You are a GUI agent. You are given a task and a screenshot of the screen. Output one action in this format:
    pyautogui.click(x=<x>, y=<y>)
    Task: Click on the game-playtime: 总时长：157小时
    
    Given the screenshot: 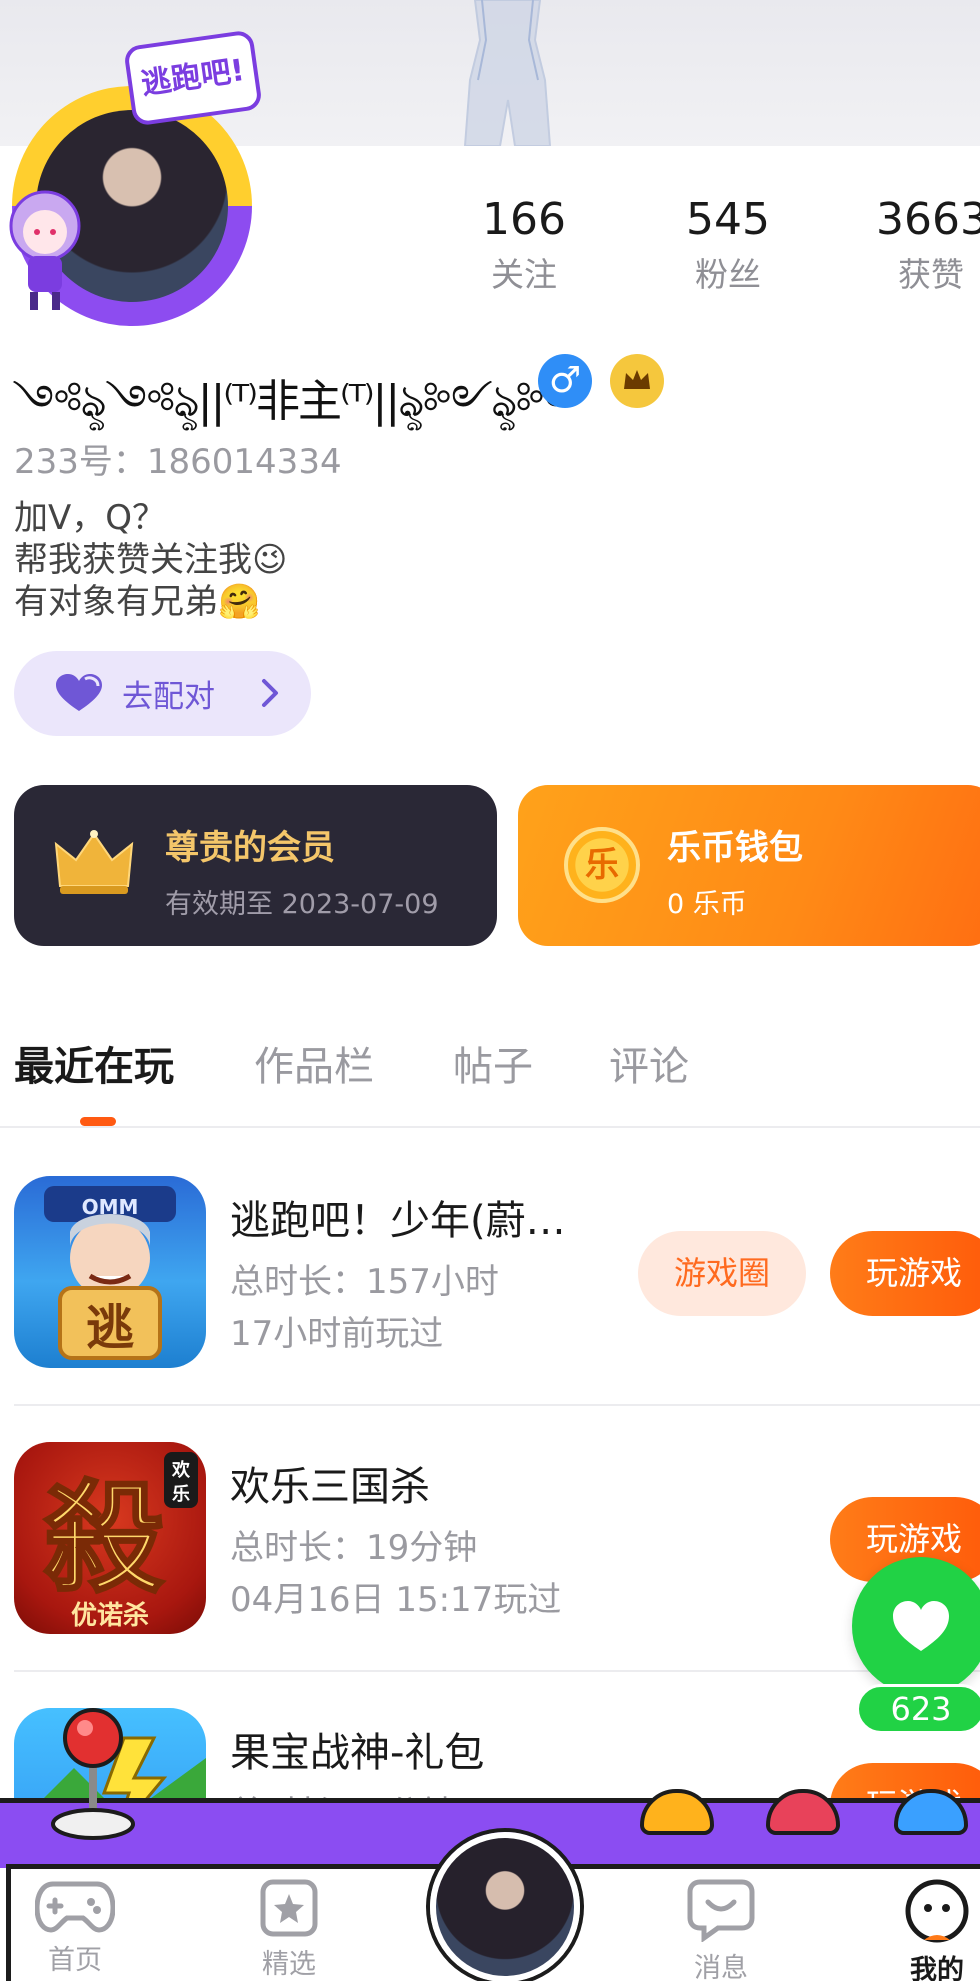 What is the action you would take?
    pyautogui.click(x=364, y=1282)
    